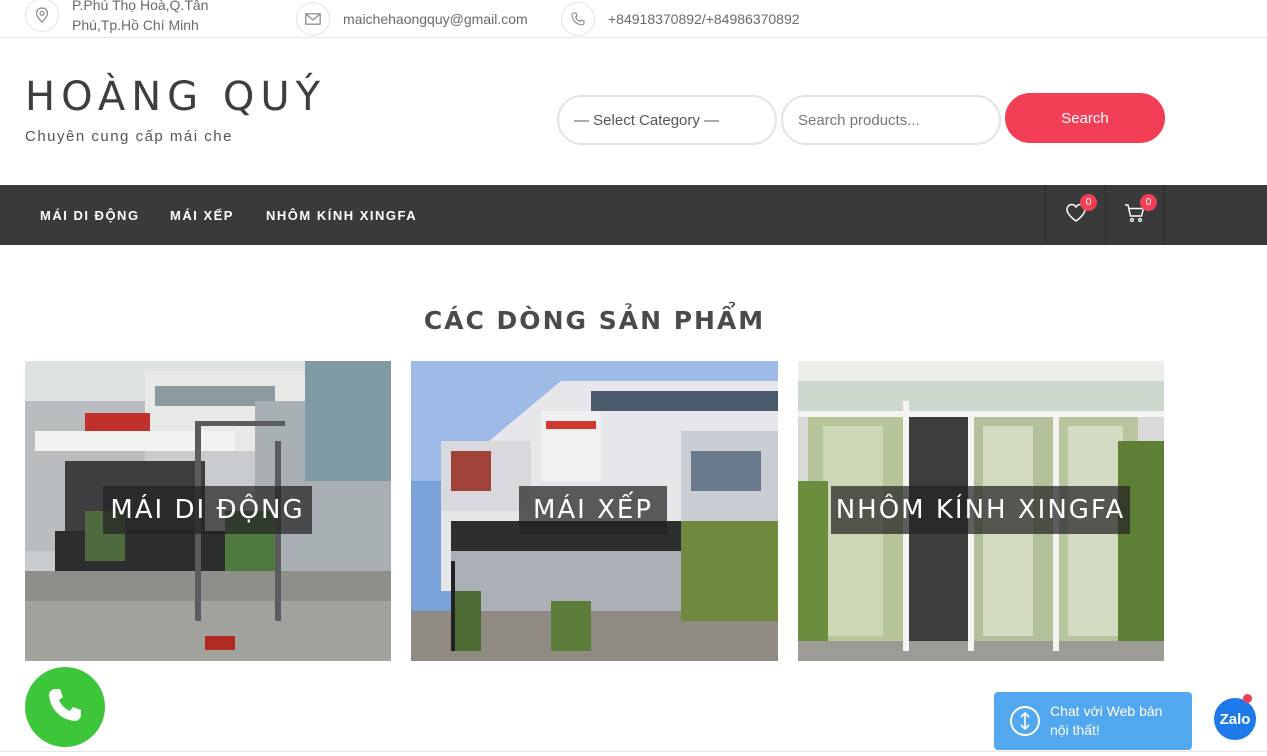 This screenshot has height=756, width=1267. What do you see at coordinates (1088, 202) in the screenshot?
I see `wishlist-count-badge: 0` at bounding box center [1088, 202].